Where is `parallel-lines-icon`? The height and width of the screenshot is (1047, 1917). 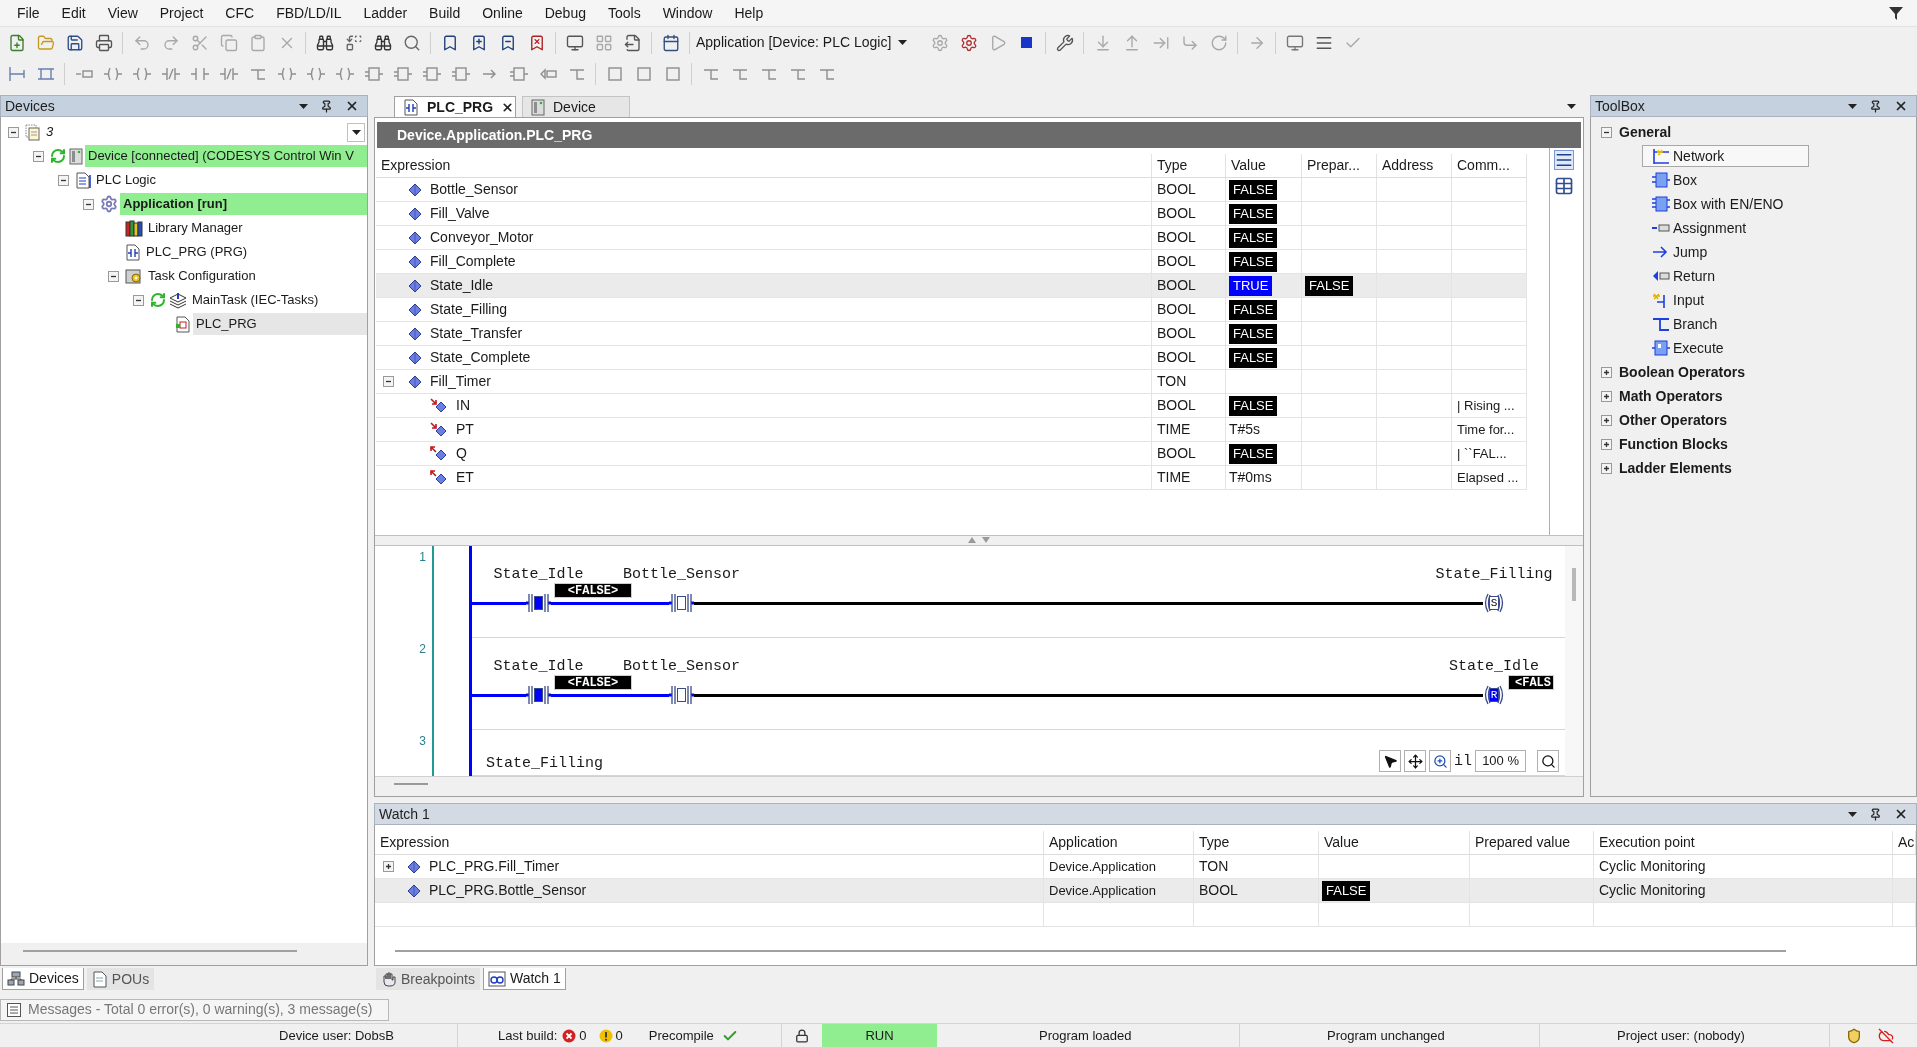 parallel-lines-icon is located at coordinates (45, 74).